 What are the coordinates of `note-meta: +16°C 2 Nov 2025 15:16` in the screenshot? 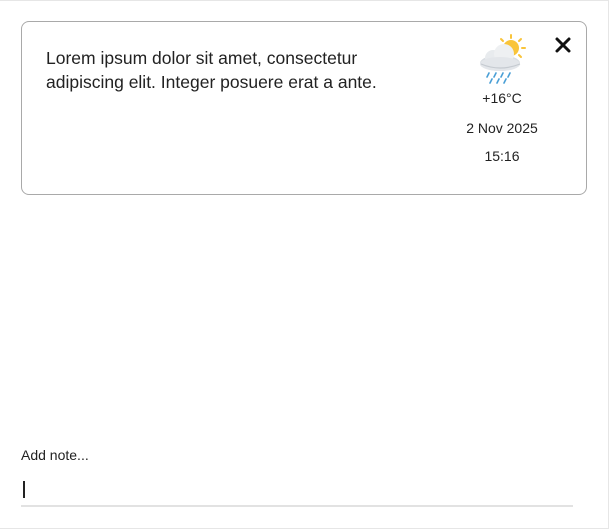 It's located at (502, 99).